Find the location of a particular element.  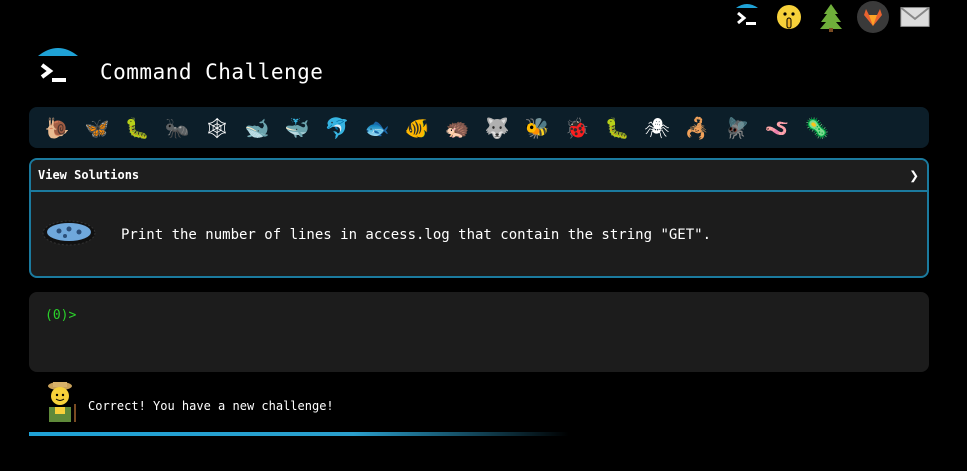

fly-icon: 🪰 is located at coordinates (737, 128).